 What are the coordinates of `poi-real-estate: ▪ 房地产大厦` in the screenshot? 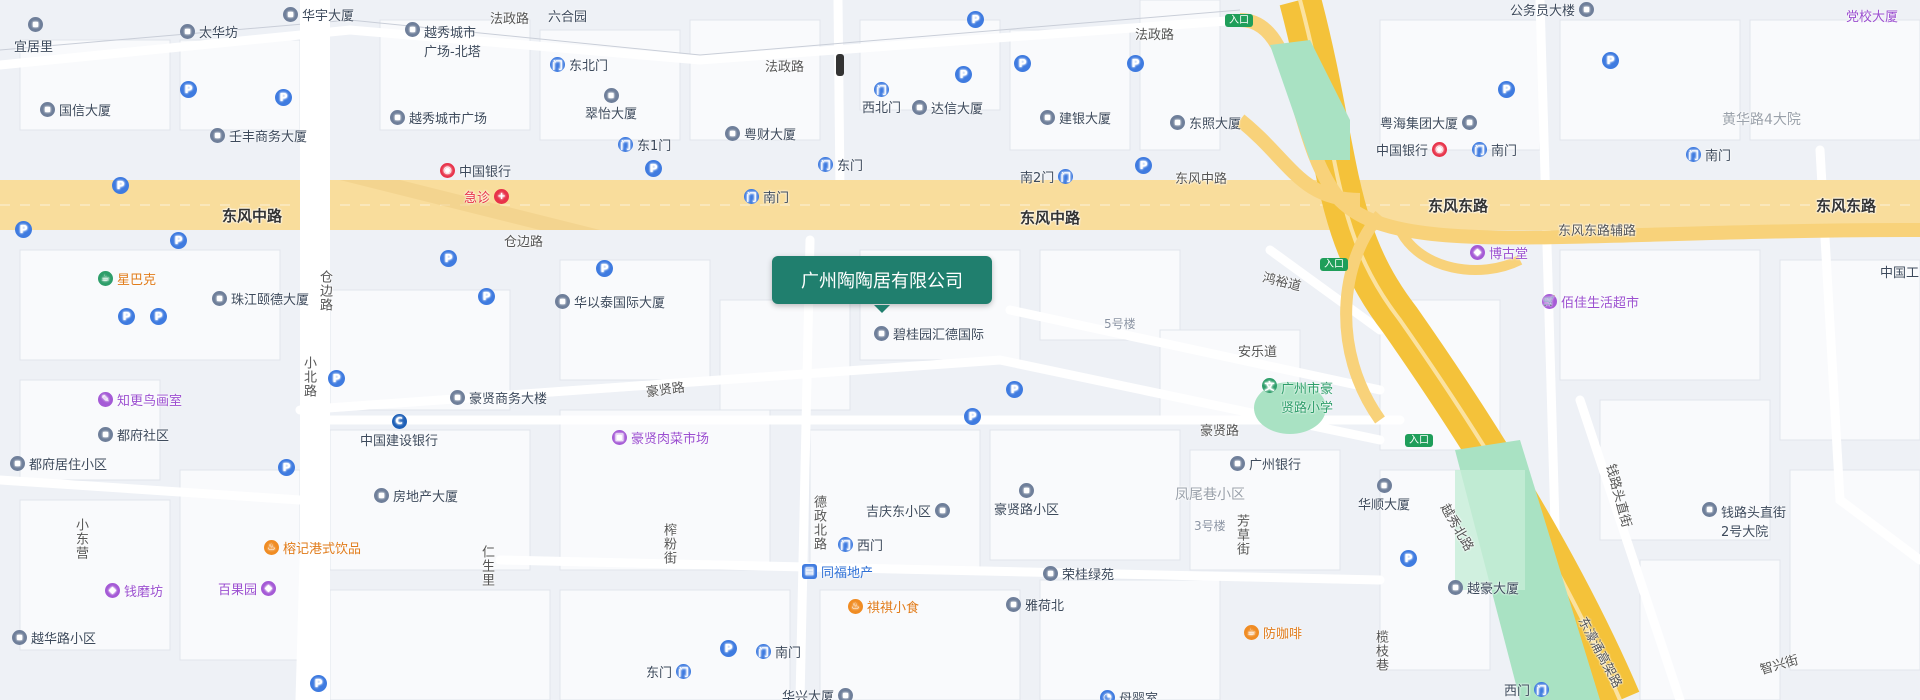 It's located at (416, 495).